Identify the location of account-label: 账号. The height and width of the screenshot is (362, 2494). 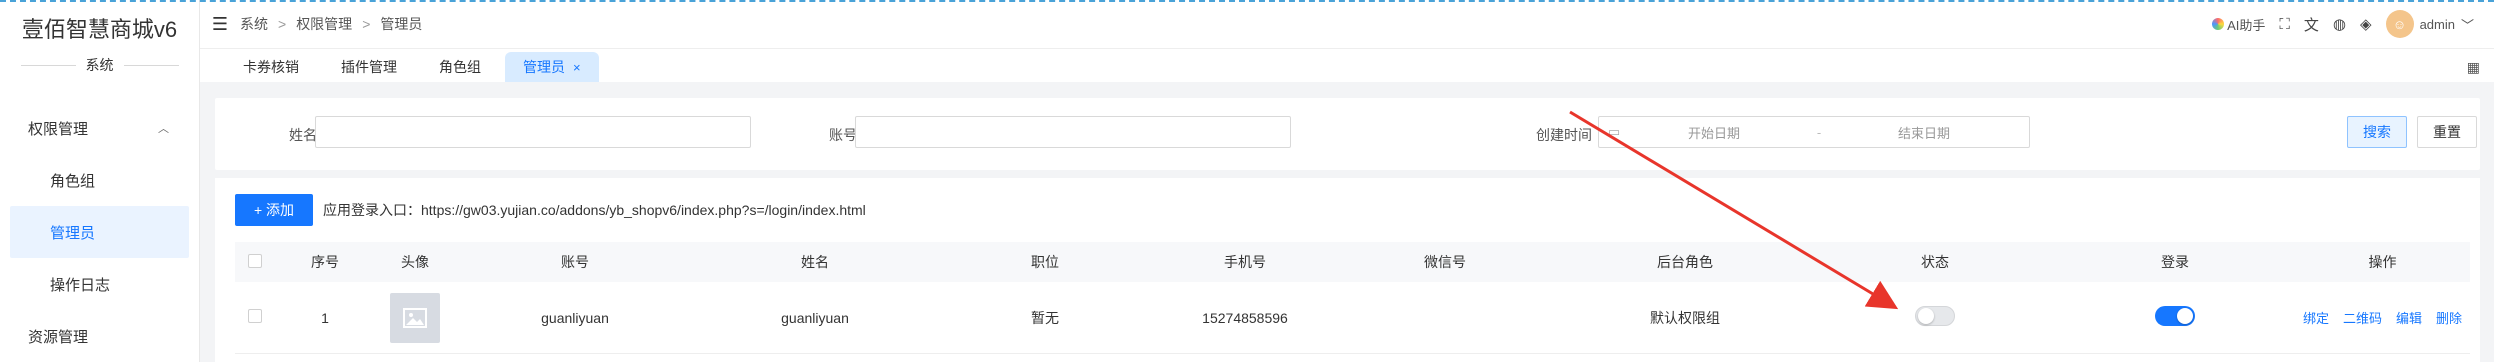
(843, 135).